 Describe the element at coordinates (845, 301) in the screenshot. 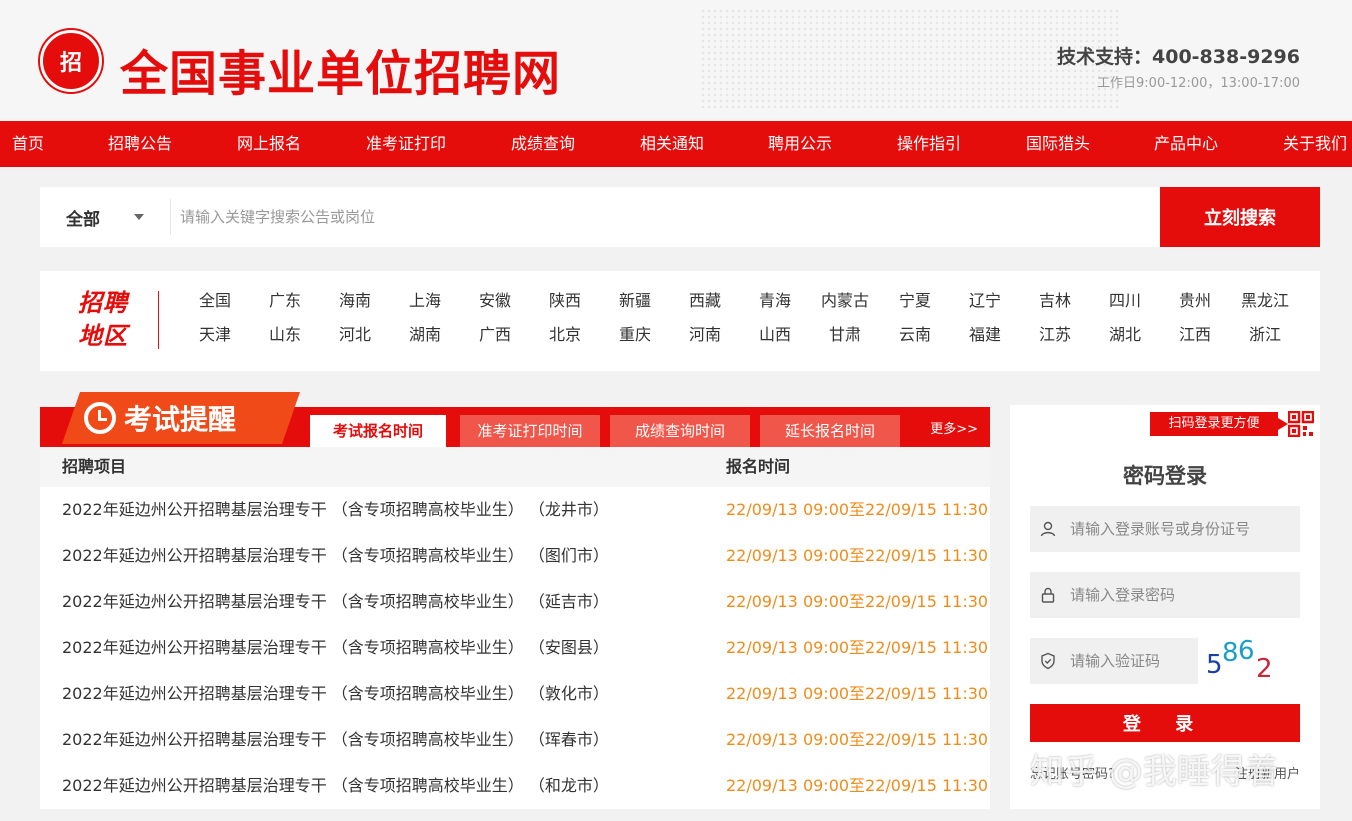

I see `region-item: 内蒙古` at that location.